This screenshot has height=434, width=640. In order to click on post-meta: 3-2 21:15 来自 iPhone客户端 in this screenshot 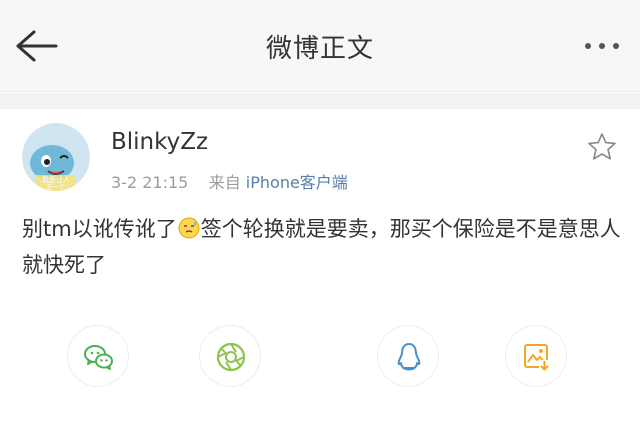, I will do `click(229, 181)`.